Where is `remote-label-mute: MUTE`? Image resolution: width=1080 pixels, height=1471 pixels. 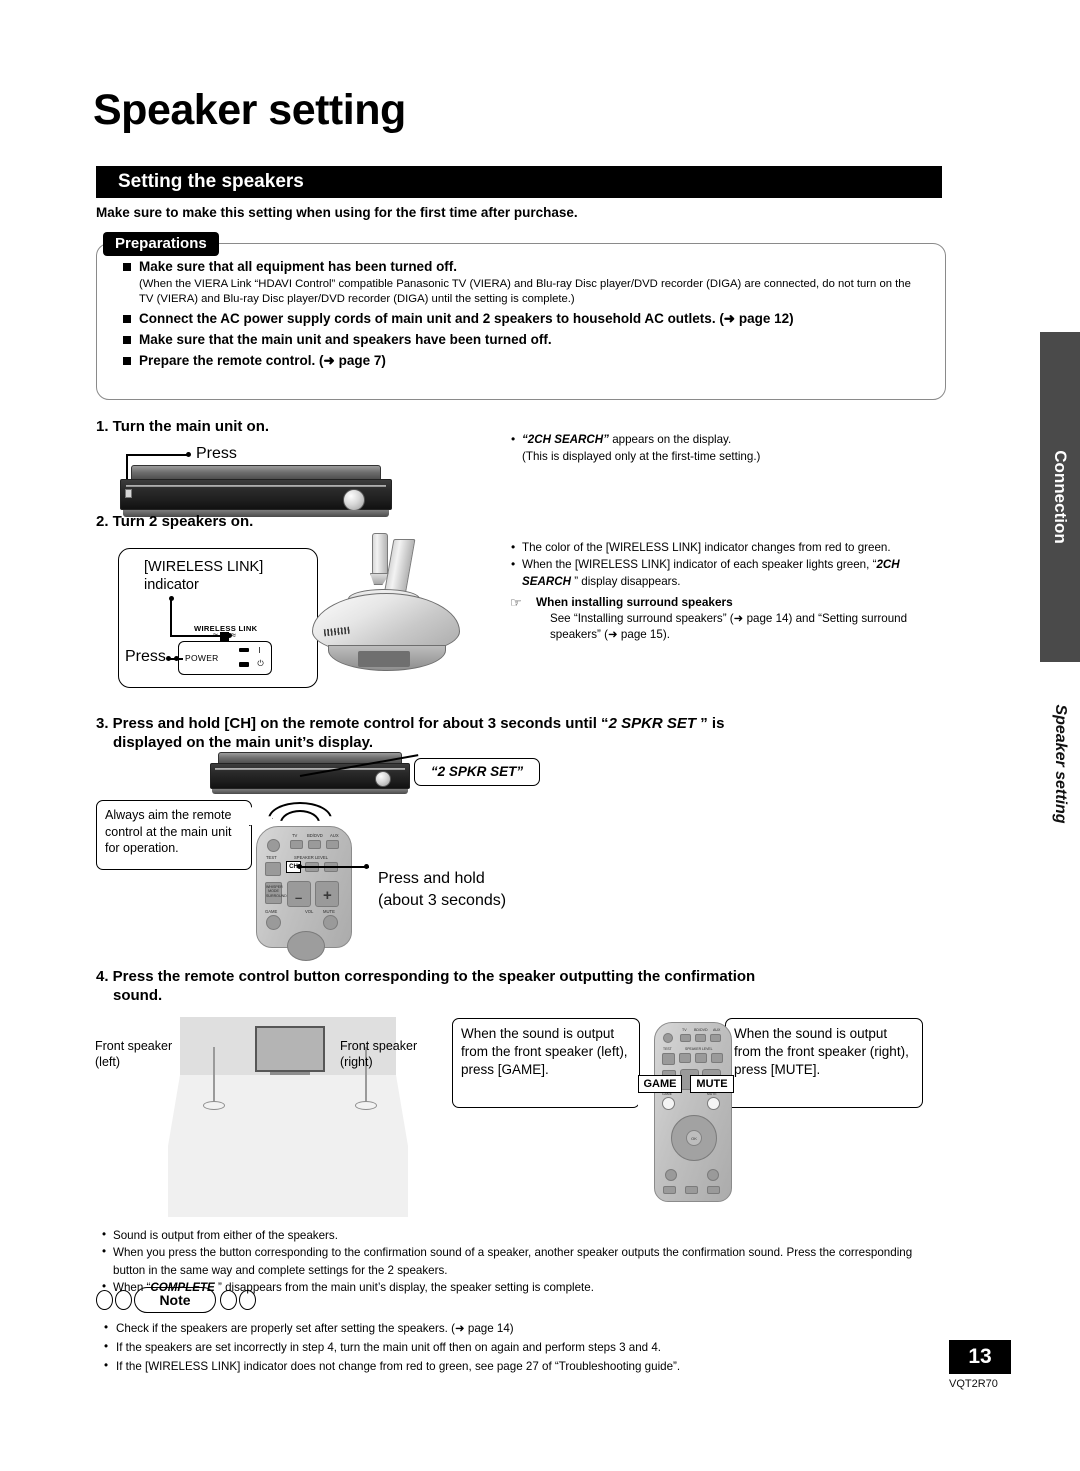
remote-label-mute: MUTE is located at coordinates (329, 911).